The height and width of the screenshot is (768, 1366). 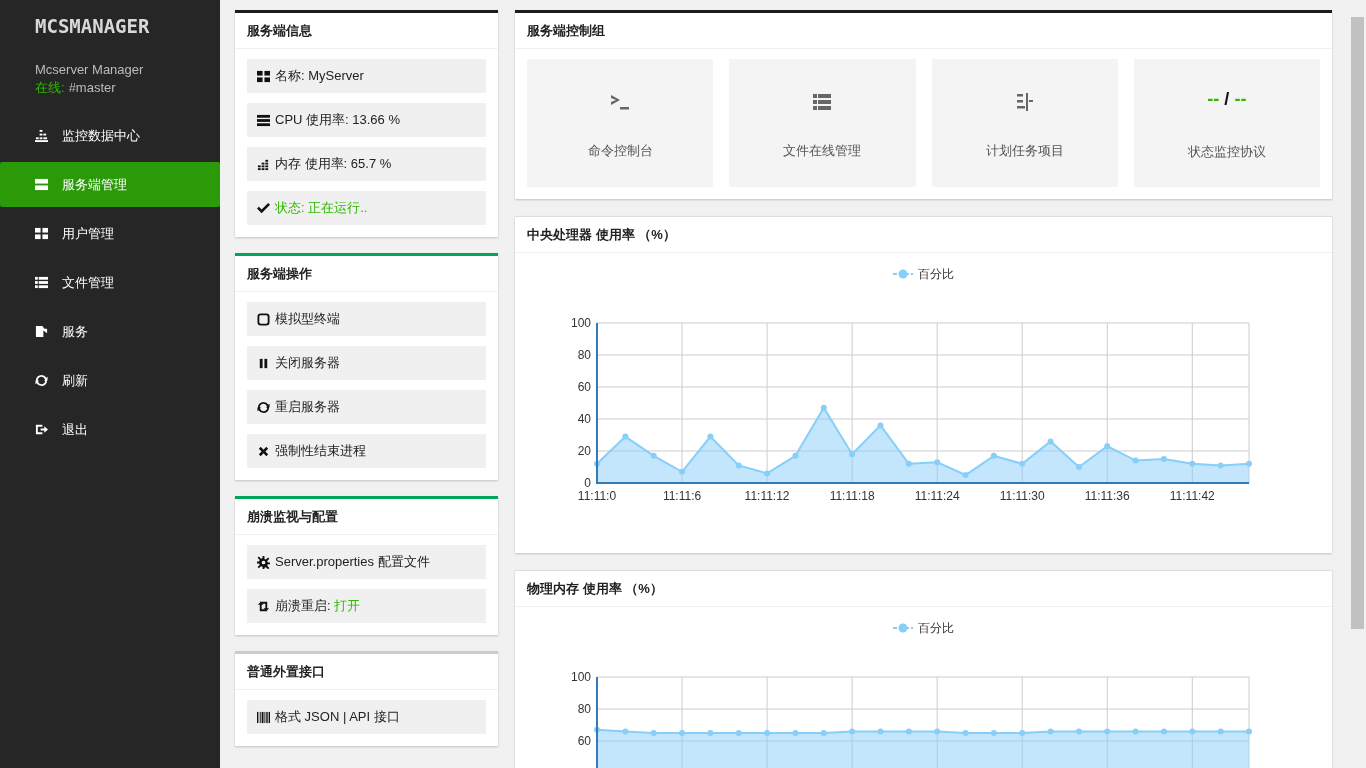 I want to click on status-reading: -- / --, so click(x=1227, y=100).